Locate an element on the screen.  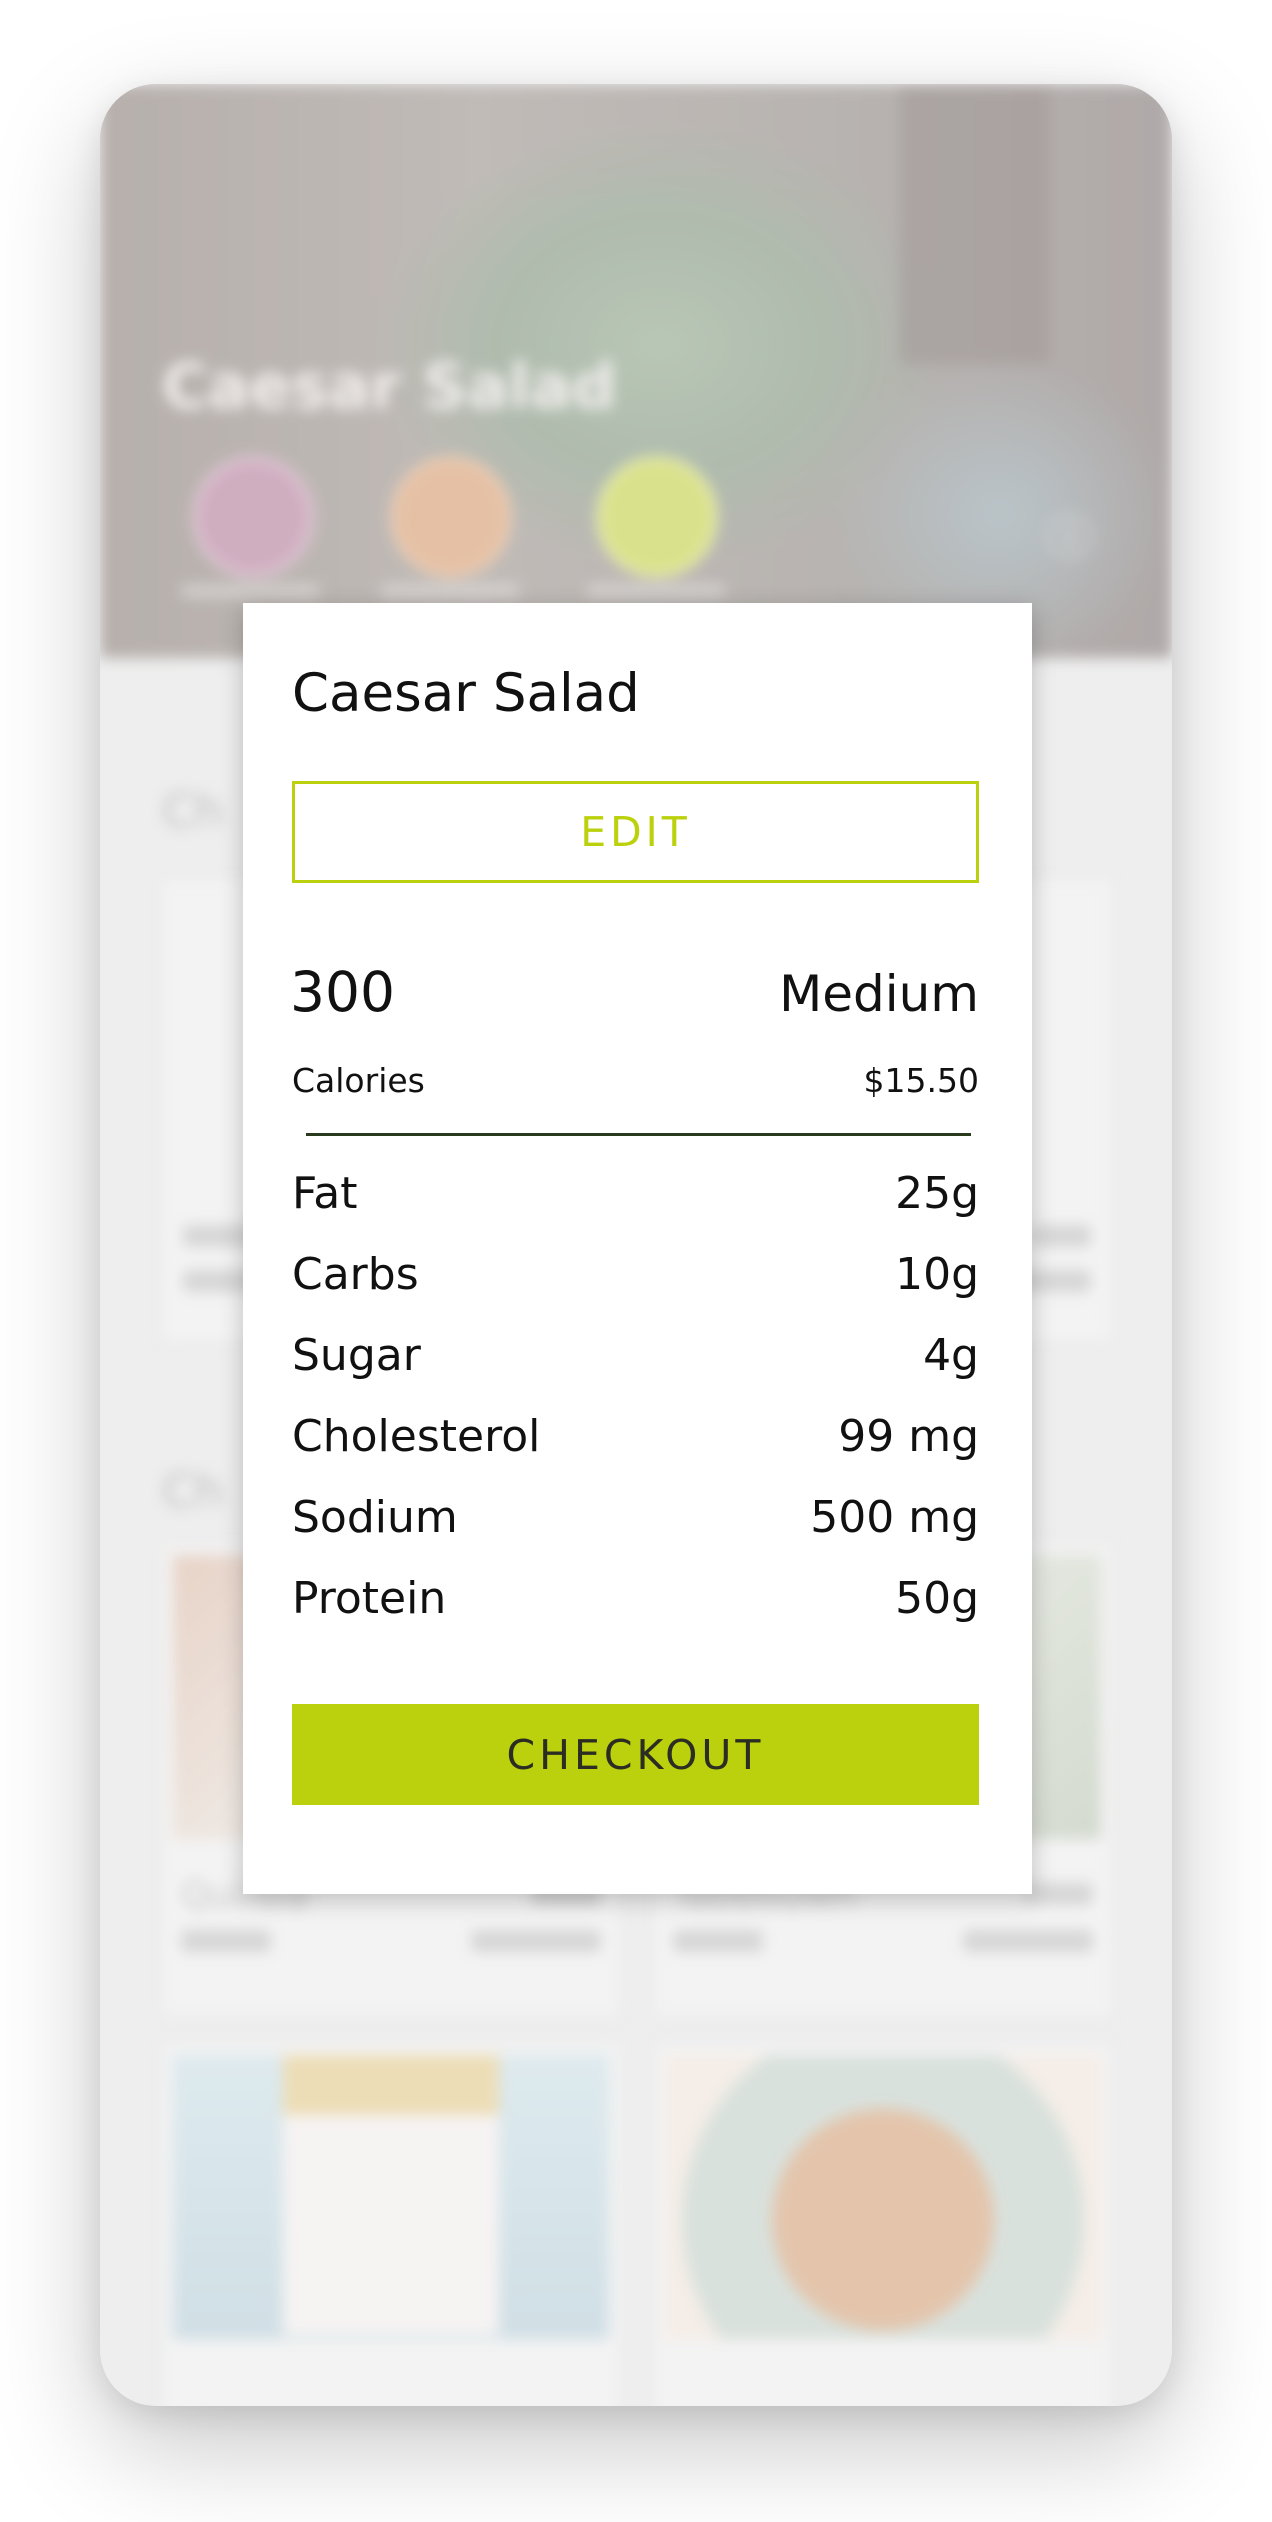
nutrition-row-sugar: Sugar 4g is located at coordinates (635, 1358).